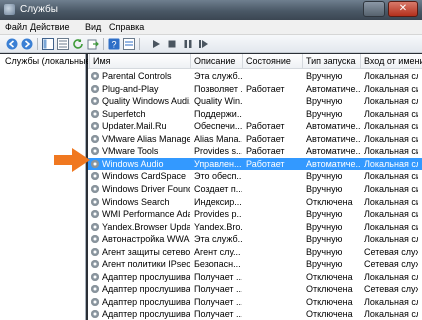  I want to click on menu-view: Вид, so click(93, 27).